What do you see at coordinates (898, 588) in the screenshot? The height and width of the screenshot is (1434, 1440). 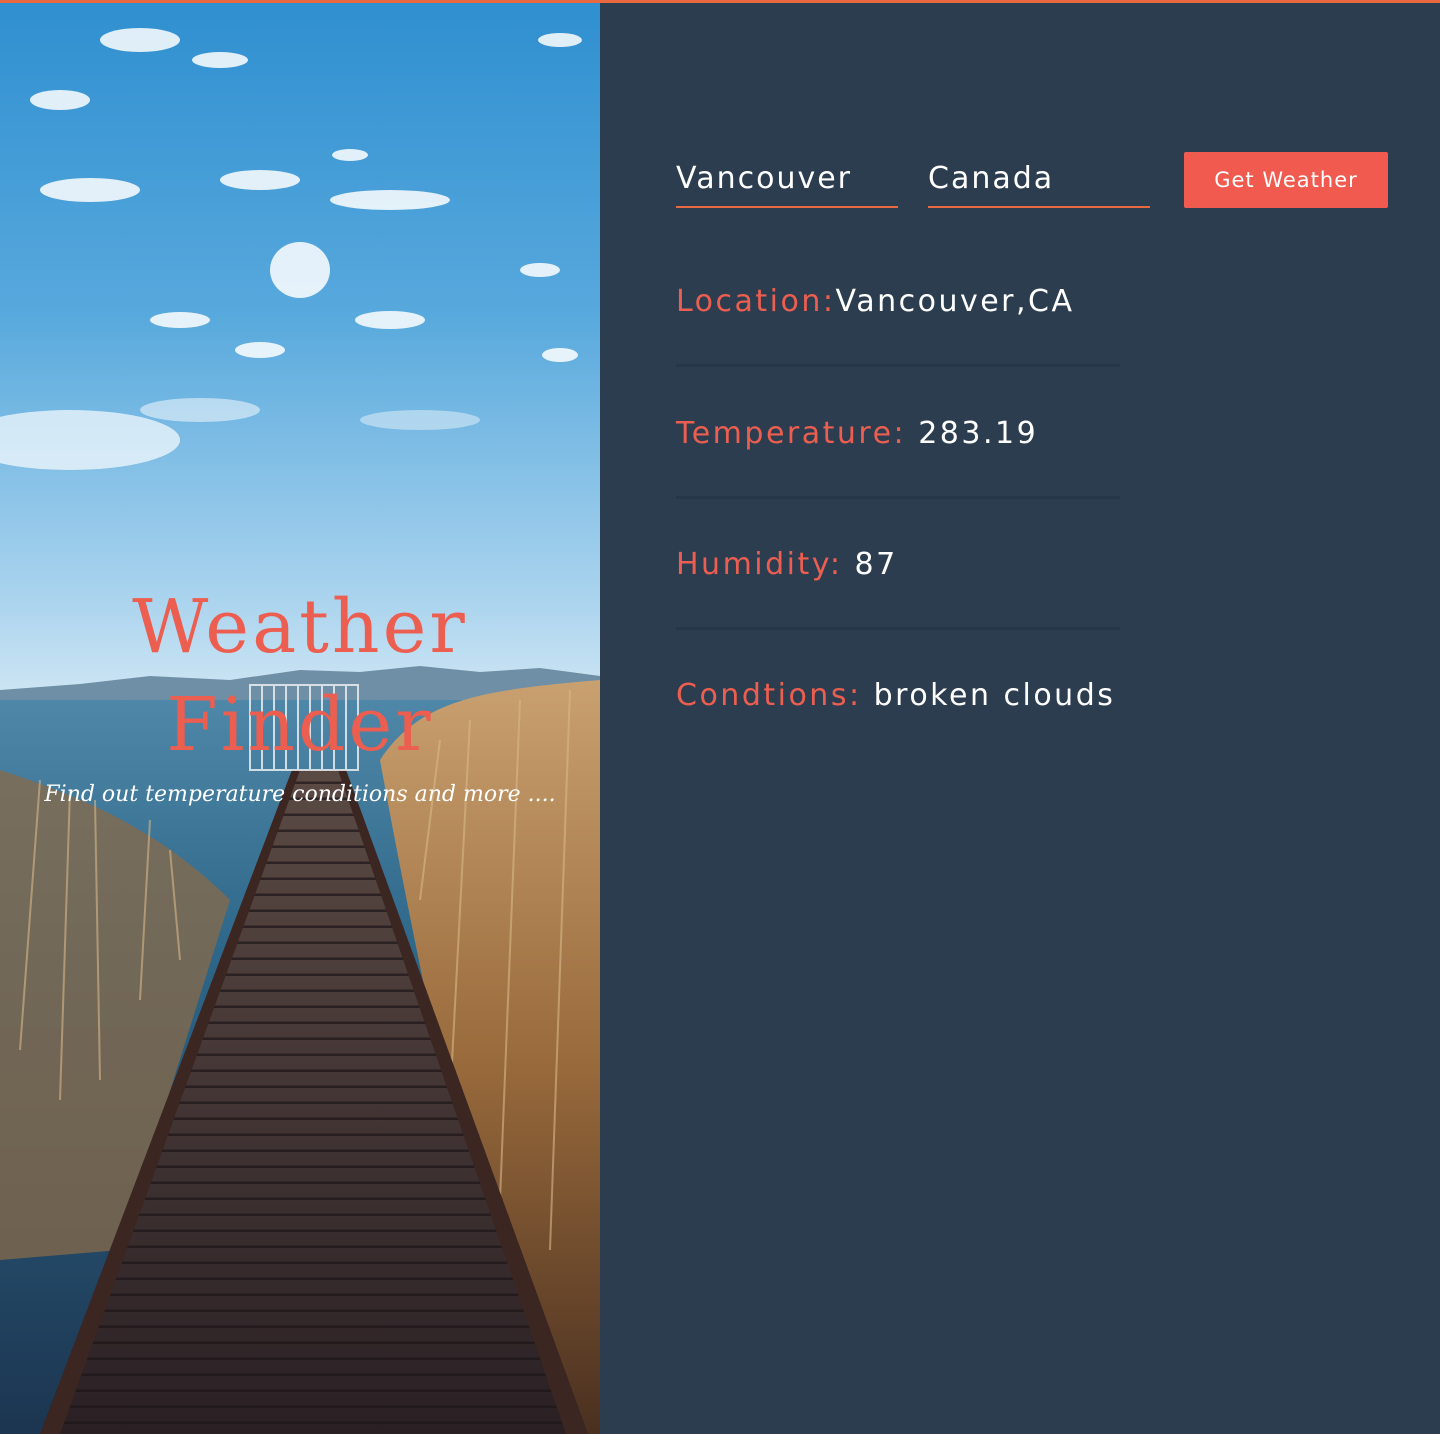 I see `humidity-row: Humidity: 87` at bounding box center [898, 588].